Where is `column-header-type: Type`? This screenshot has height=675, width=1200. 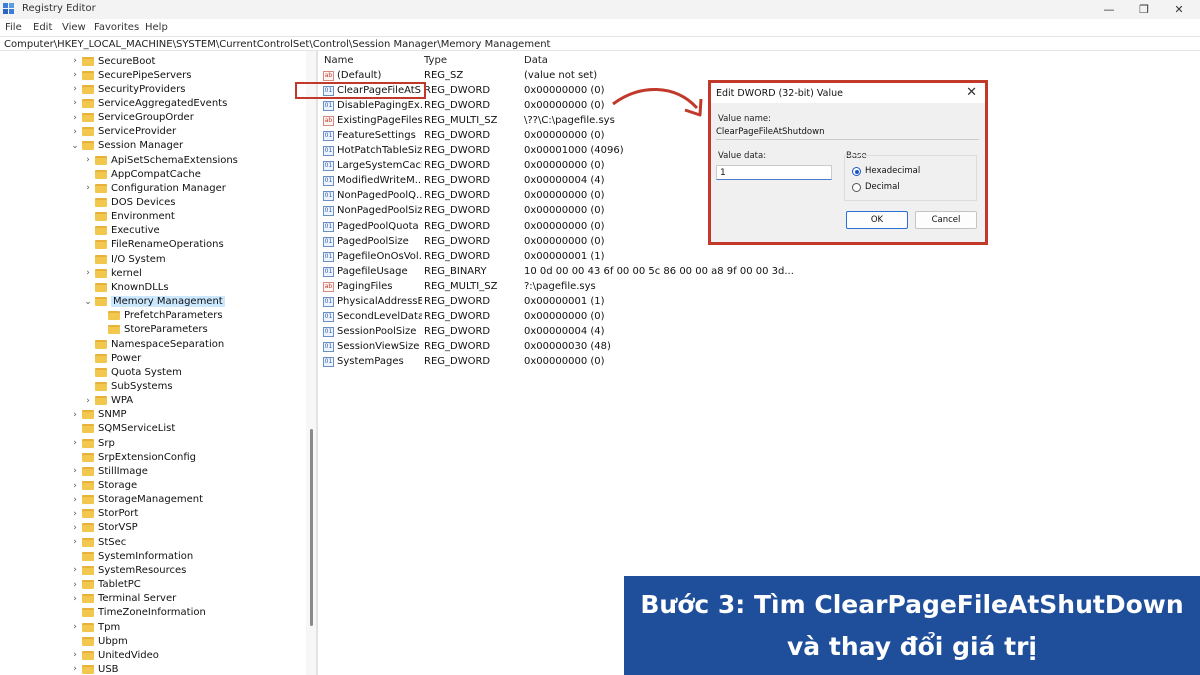
column-header-type: Type is located at coordinates (435, 60).